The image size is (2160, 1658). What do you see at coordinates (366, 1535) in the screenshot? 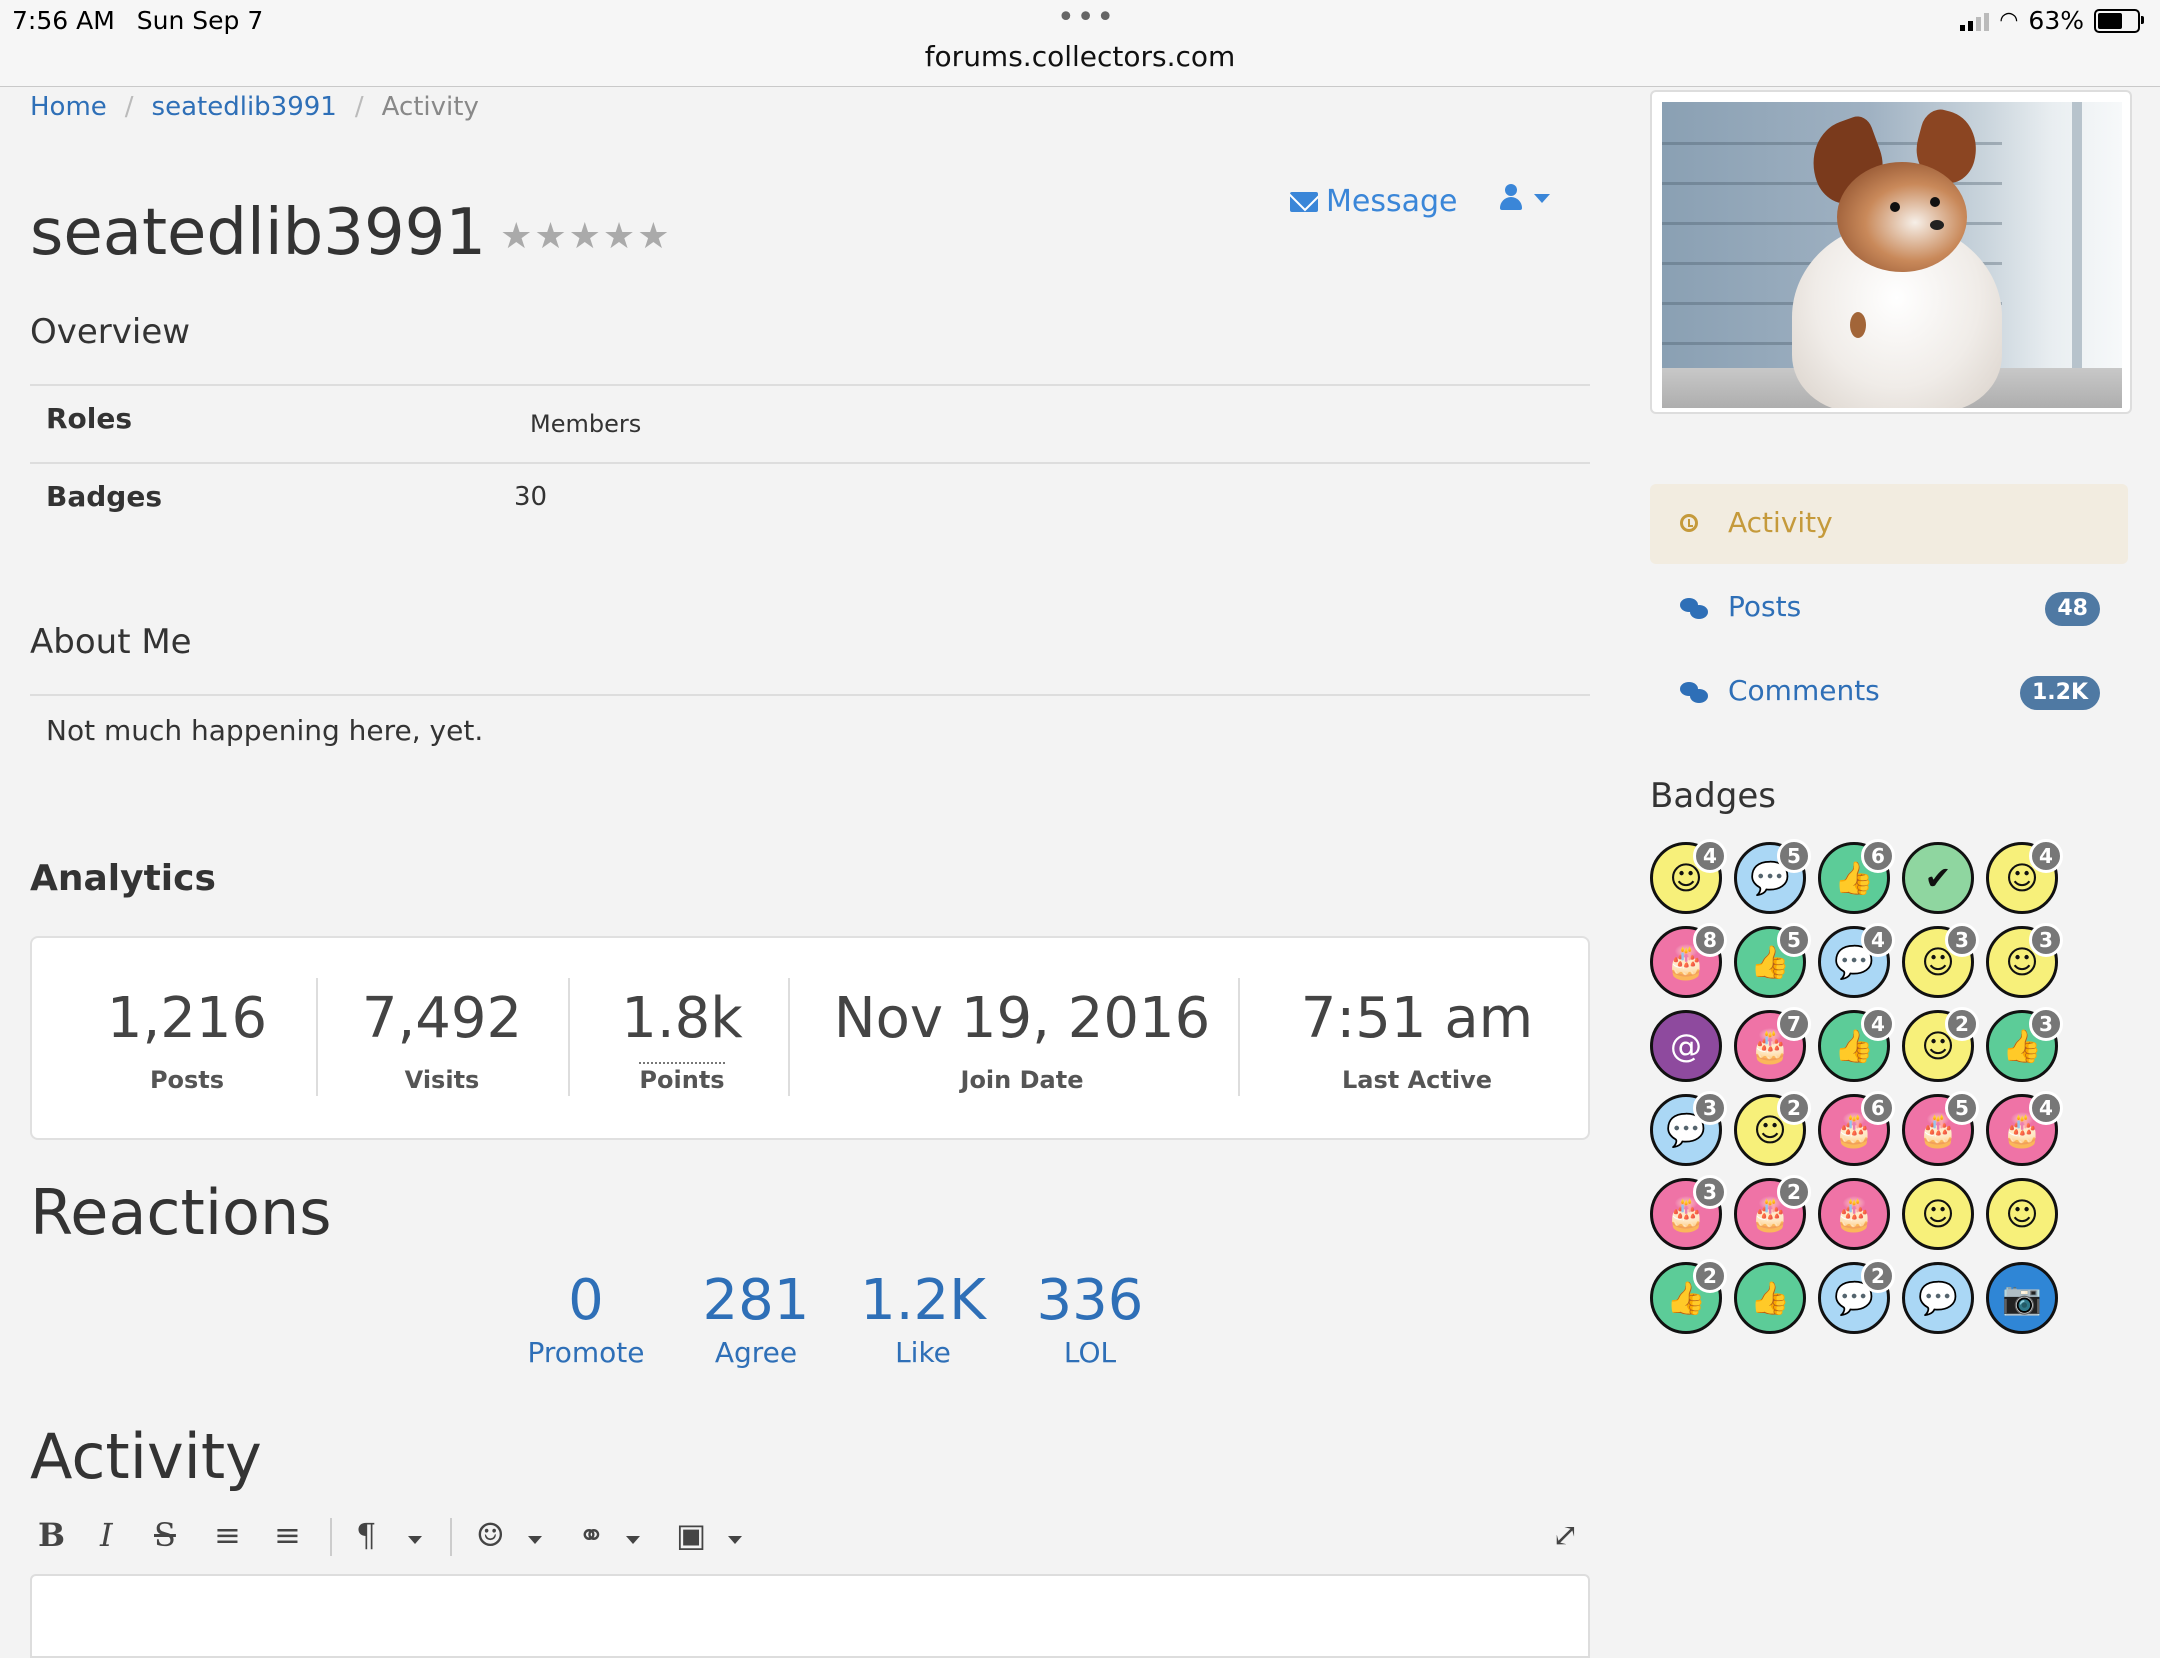
I see `paragraph-format-button: ¶` at bounding box center [366, 1535].